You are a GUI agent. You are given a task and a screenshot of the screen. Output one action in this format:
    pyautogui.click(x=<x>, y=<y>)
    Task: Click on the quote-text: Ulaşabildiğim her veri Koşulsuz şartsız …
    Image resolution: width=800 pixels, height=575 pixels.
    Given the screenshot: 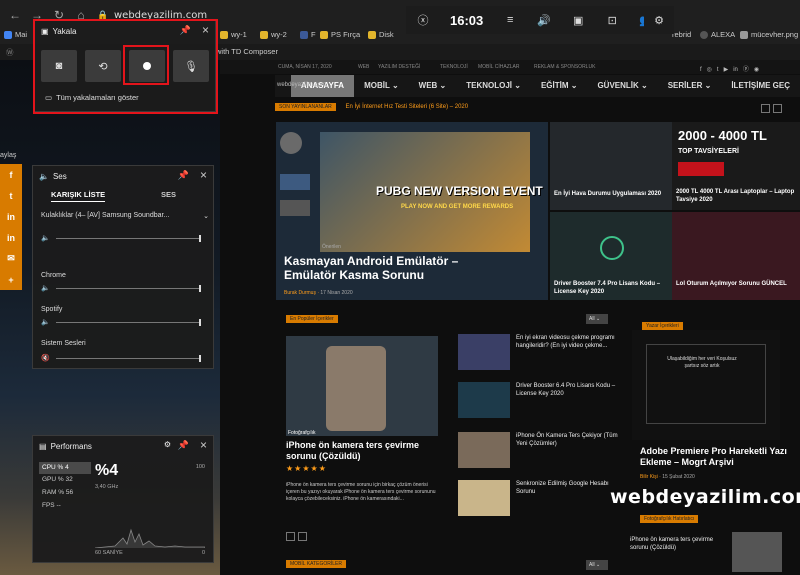 What is the action you would take?
    pyautogui.click(x=702, y=362)
    